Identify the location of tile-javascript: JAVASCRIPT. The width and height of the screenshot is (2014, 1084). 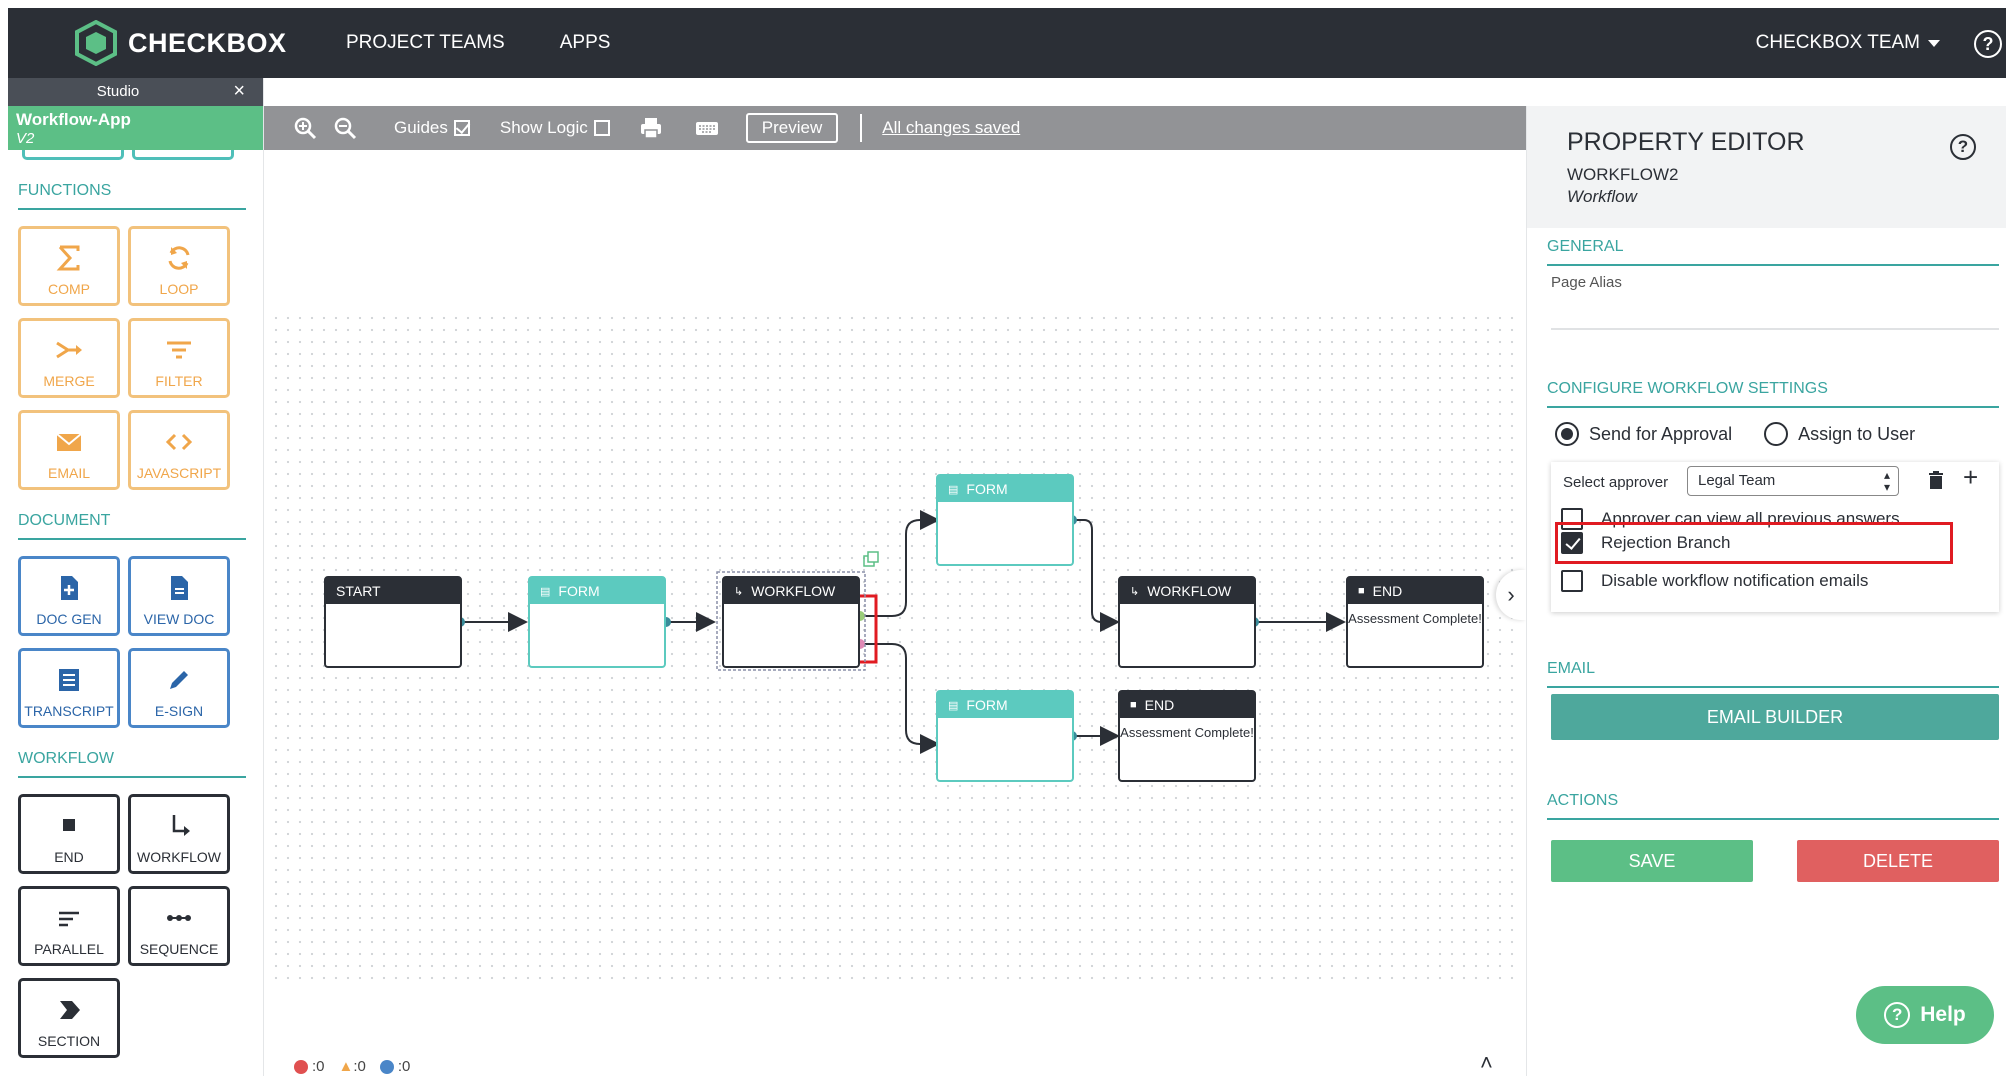
(179, 450).